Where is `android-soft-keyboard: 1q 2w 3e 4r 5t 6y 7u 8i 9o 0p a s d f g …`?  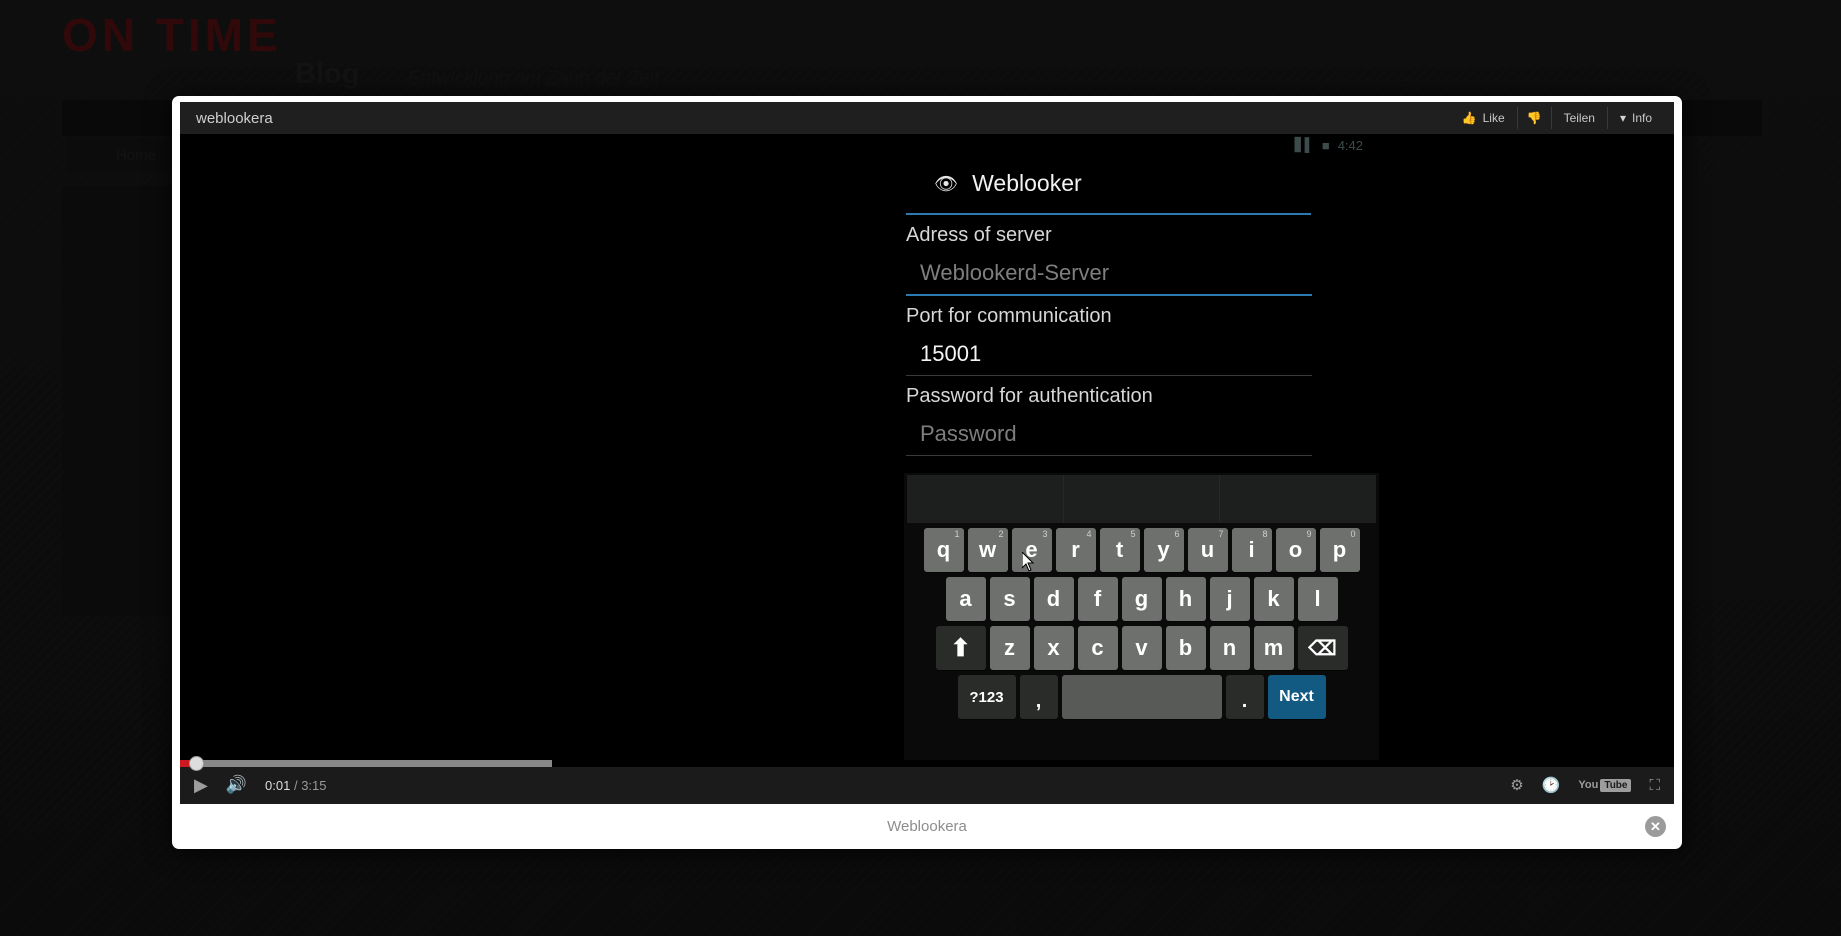 android-soft-keyboard: 1q 2w 3e 4r 5t 6y 7u 8i 9o 0p a s d f g … is located at coordinates (1141, 629).